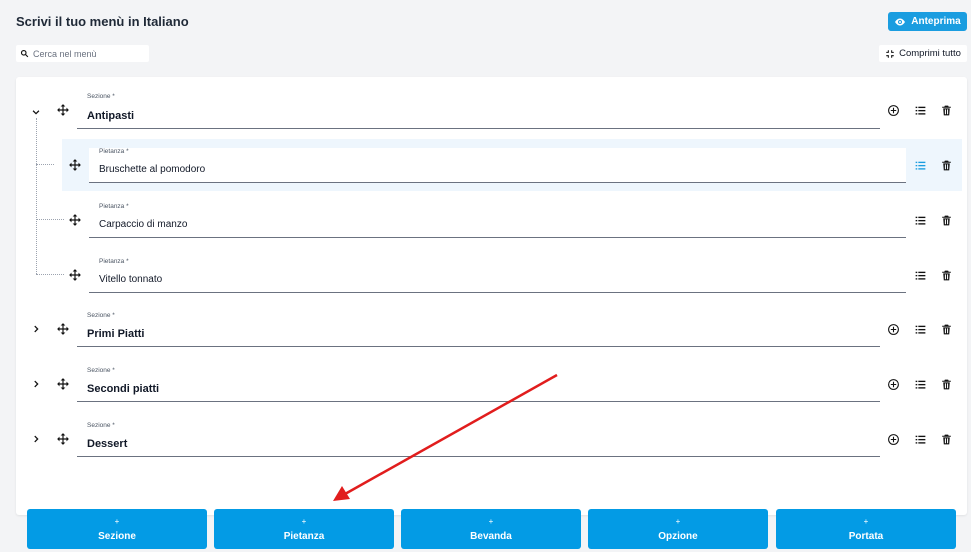 The width and height of the screenshot is (971, 552). Describe the element at coordinates (304, 536) in the screenshot. I see `add-dish-label: Pietanza` at that location.